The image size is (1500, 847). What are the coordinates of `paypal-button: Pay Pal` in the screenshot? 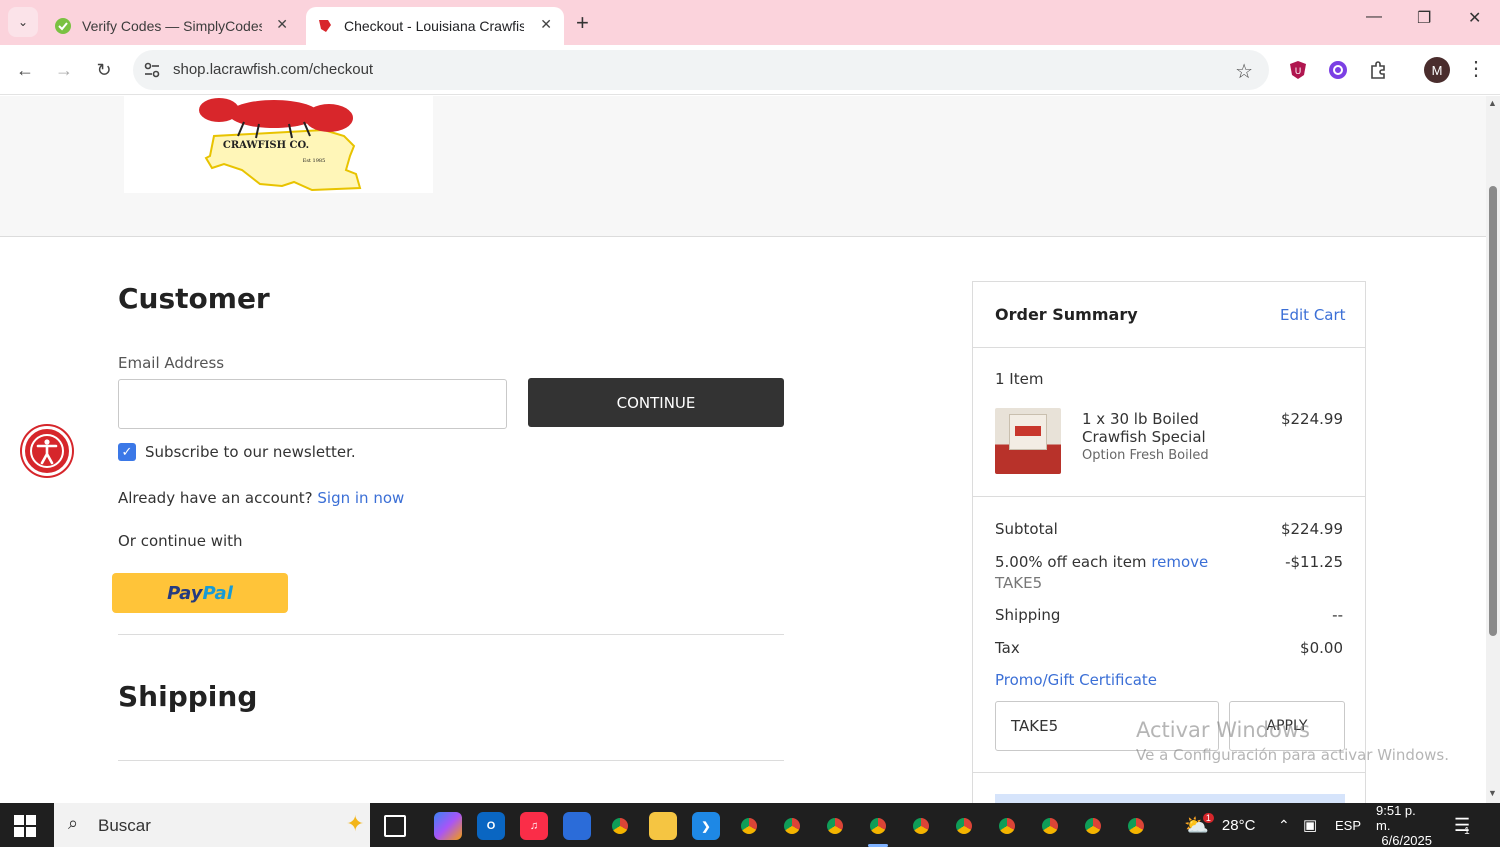 It's located at (200, 593).